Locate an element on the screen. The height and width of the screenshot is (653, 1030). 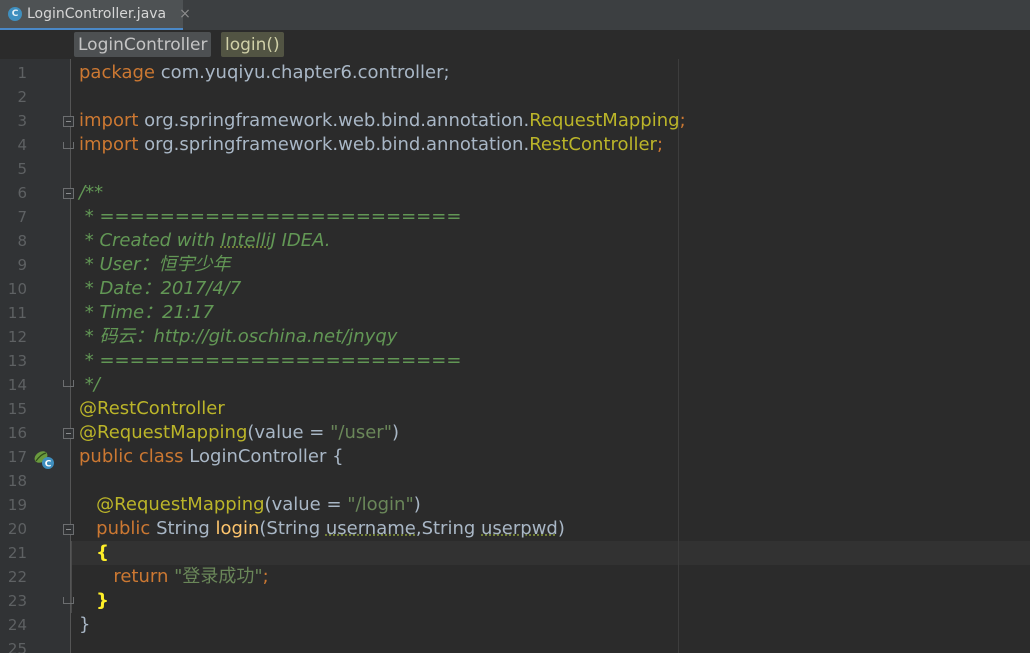
import-package: org.springframework.web.bind.annotation. is located at coordinates (334, 144).